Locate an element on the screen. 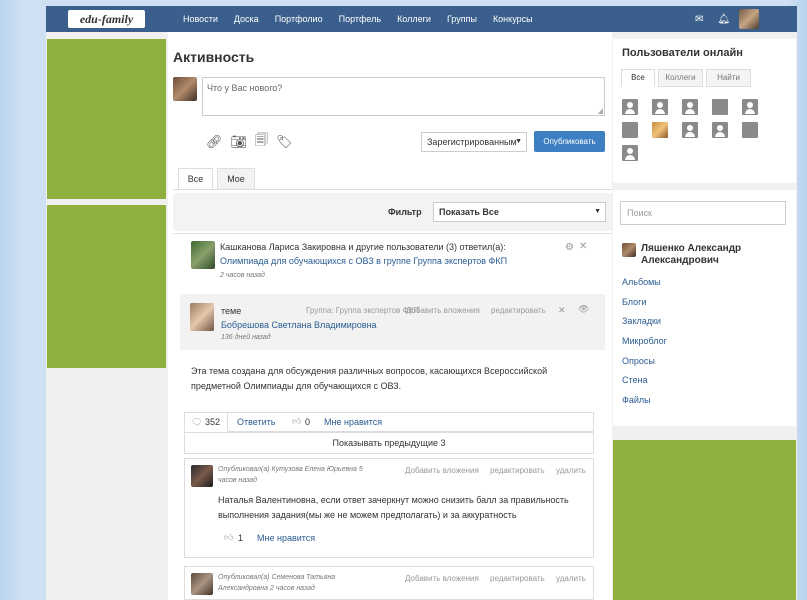  nav-groups: Группы is located at coordinates (462, 19).